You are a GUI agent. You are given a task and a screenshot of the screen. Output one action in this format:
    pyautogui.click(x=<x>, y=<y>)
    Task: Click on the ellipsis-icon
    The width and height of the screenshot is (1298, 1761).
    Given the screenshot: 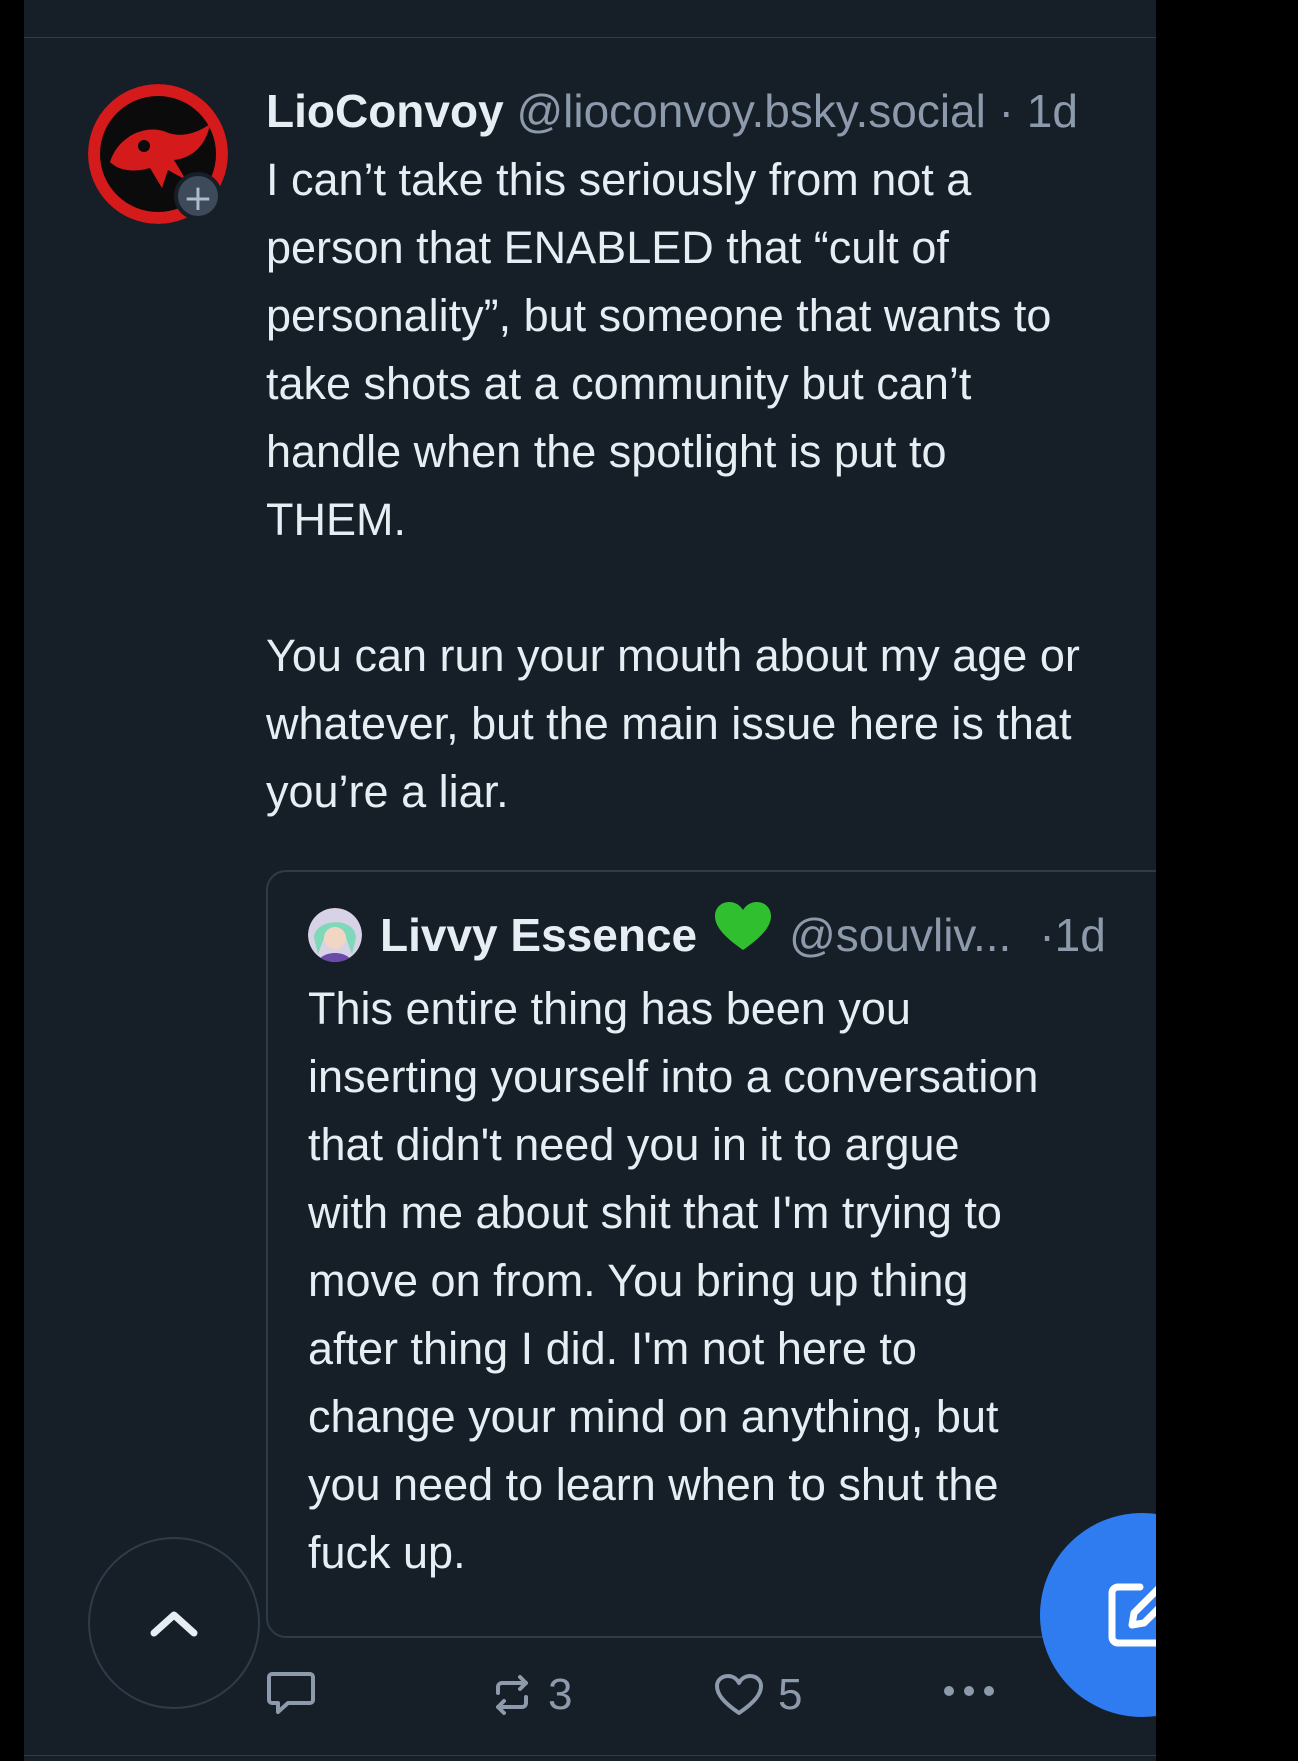 What is the action you would take?
    pyautogui.click(x=969, y=1691)
    